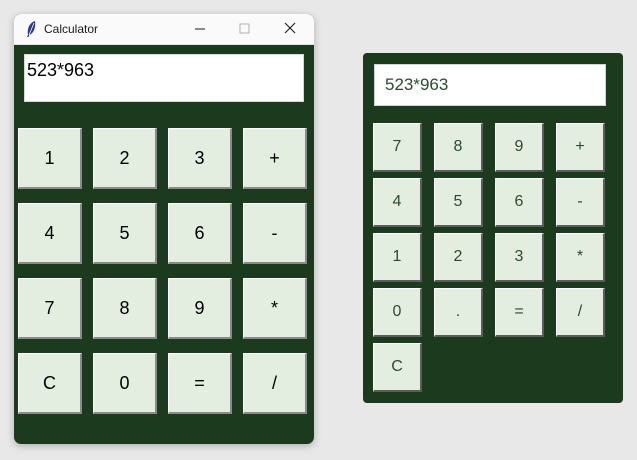  I want to click on close-button, so click(290, 29).